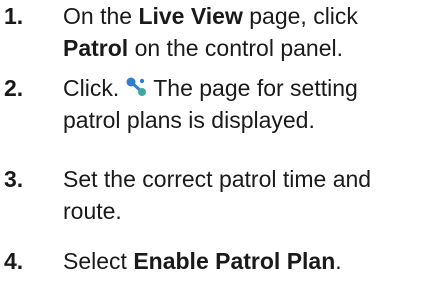 The image size is (433, 295). I want to click on step-line: On the Live View page, click, so click(245, 16).